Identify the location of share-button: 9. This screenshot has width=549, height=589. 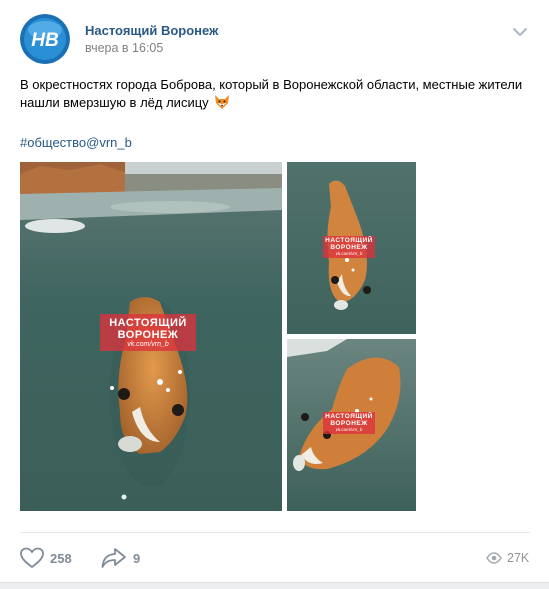
(120, 558).